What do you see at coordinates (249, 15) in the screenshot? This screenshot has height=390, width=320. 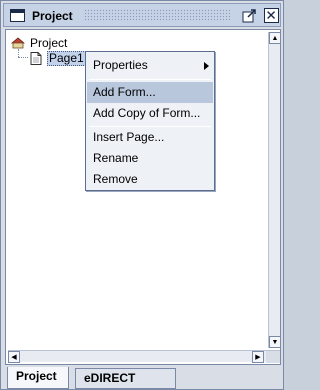 I see `restore-icon` at bounding box center [249, 15].